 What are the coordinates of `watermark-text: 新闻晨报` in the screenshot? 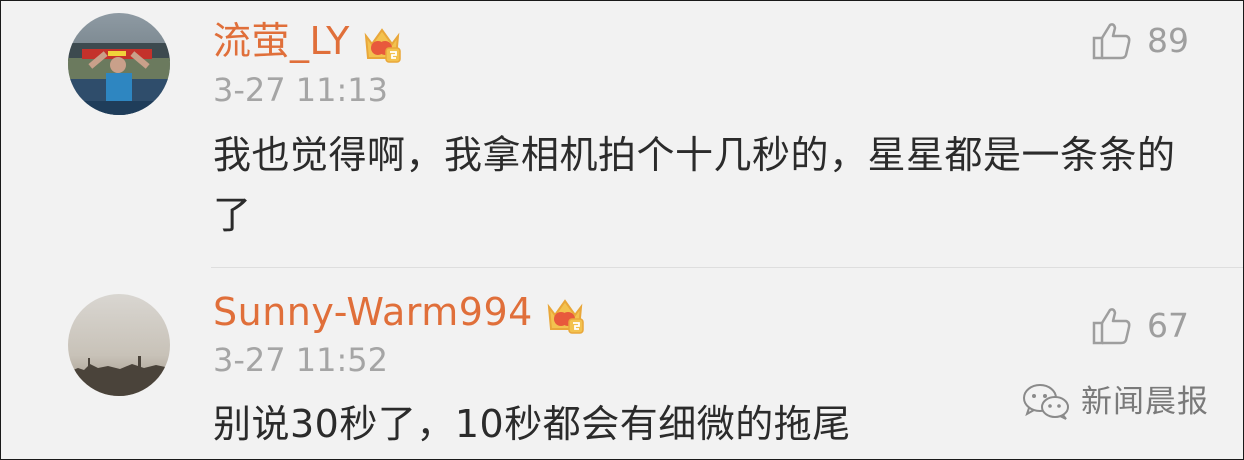 It's located at (1145, 402).